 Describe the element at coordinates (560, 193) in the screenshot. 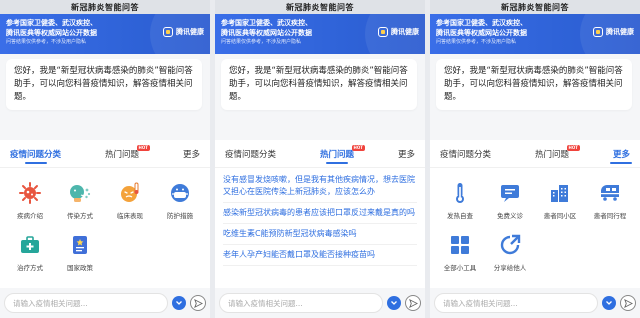

I see `community-buildings-icon` at that location.